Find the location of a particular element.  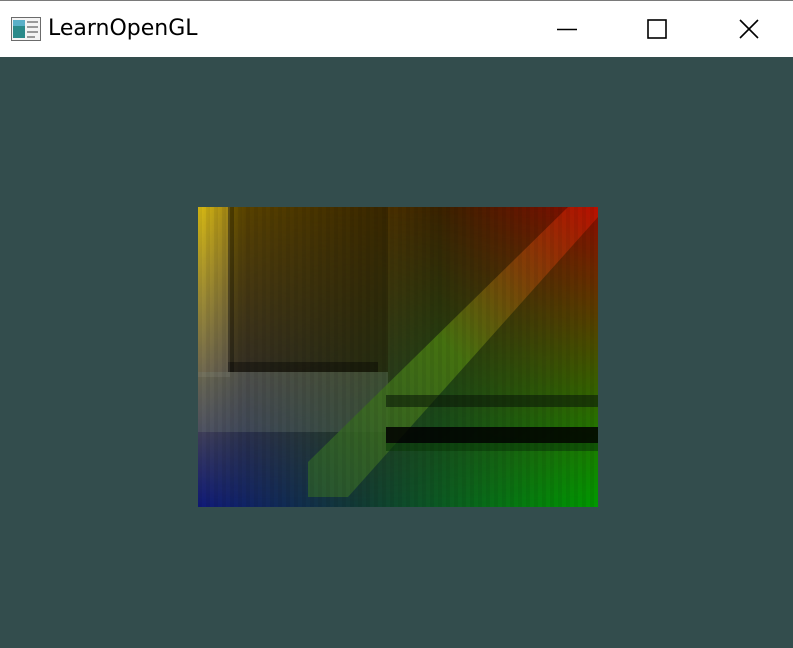

maximize-icon is located at coordinates (657, 29).